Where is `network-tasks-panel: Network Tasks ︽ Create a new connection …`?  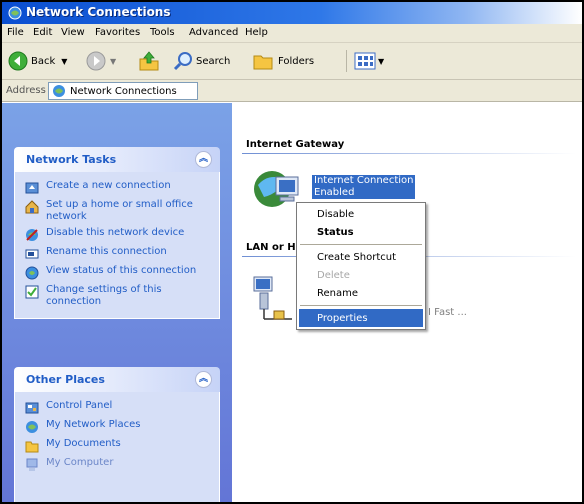 network-tasks-panel: Network Tasks ︽ Create a new connection … is located at coordinates (117, 233).